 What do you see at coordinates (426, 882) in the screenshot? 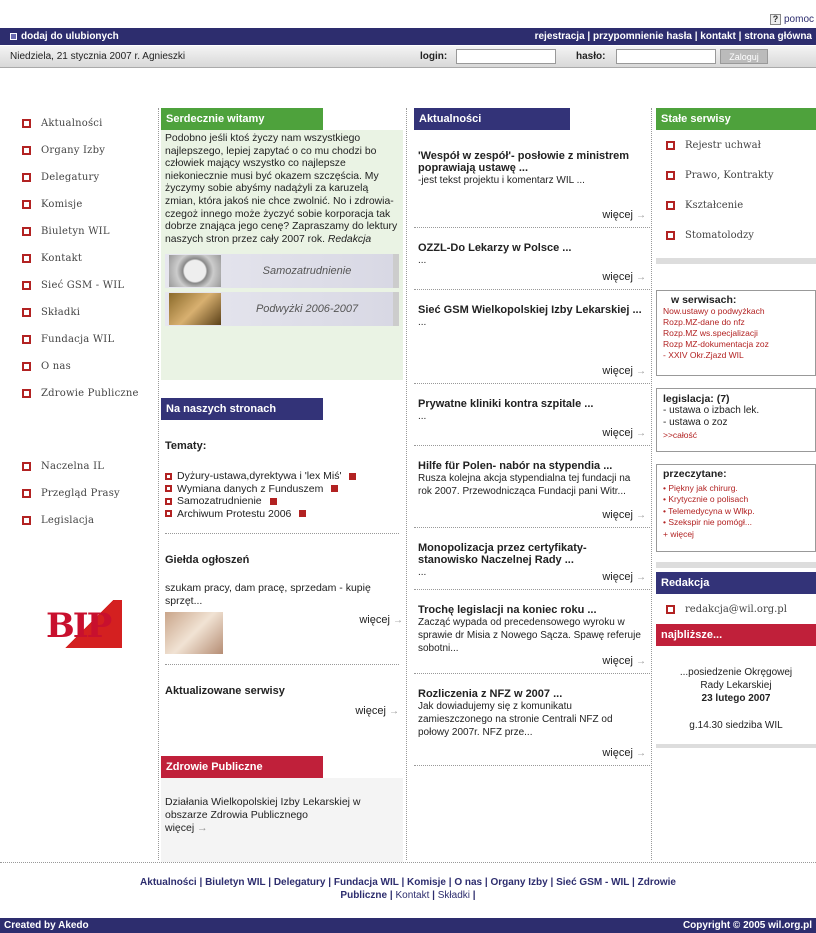
I see `footer-link: Komisje` at bounding box center [426, 882].